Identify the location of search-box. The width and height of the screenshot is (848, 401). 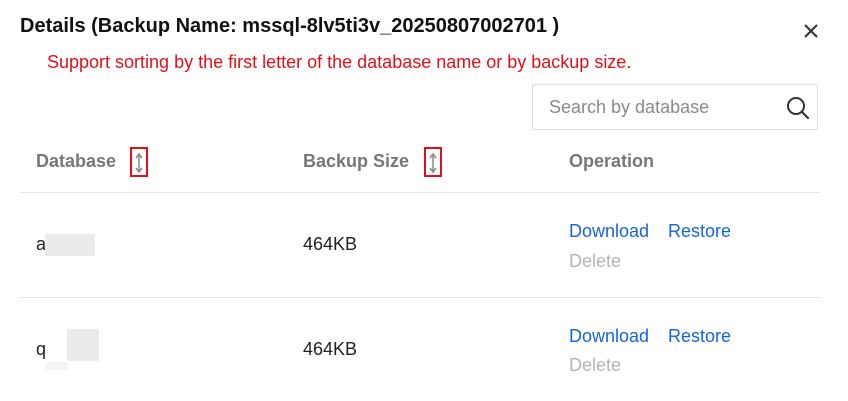
(675, 107).